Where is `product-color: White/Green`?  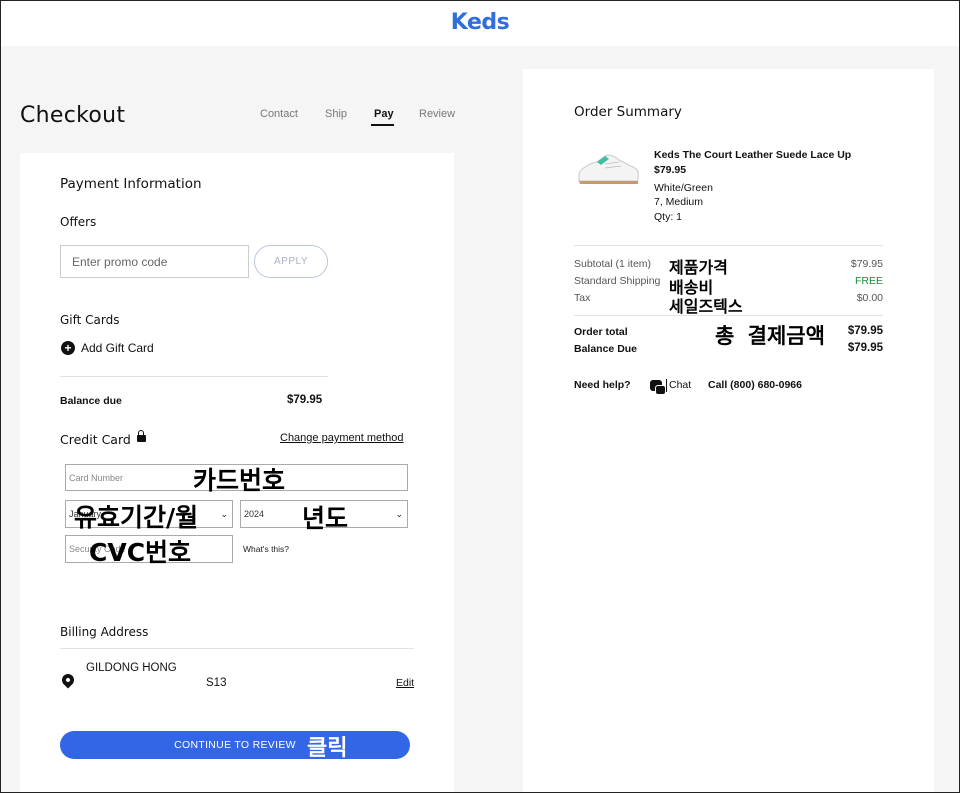
product-color: White/Green is located at coordinates (683, 188).